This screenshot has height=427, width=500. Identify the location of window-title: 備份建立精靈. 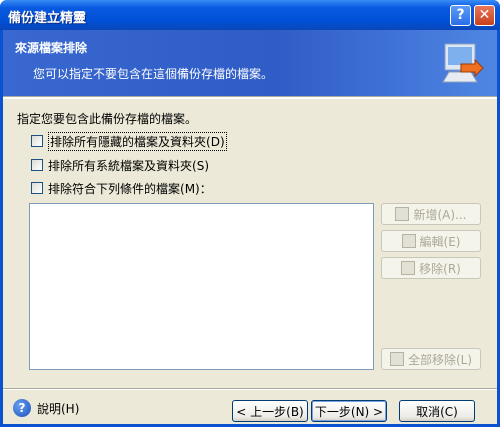
(47, 18).